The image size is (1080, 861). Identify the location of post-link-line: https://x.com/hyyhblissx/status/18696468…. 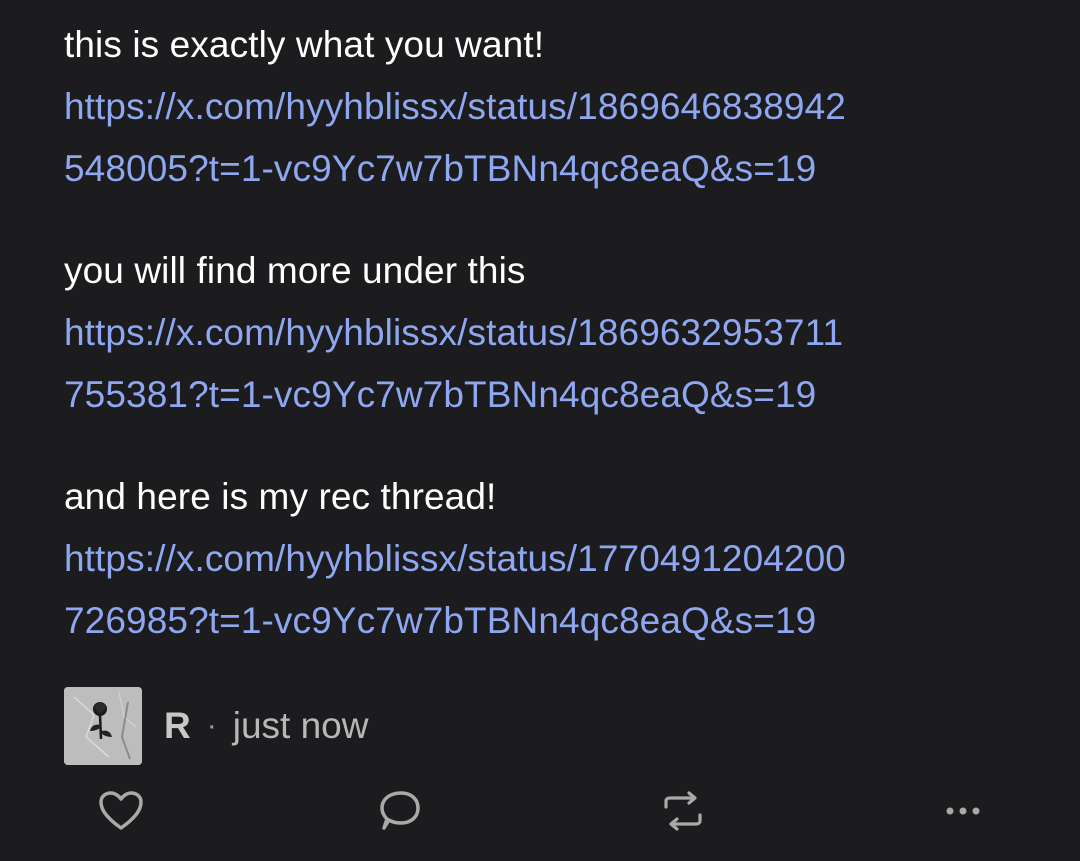
(455, 106).